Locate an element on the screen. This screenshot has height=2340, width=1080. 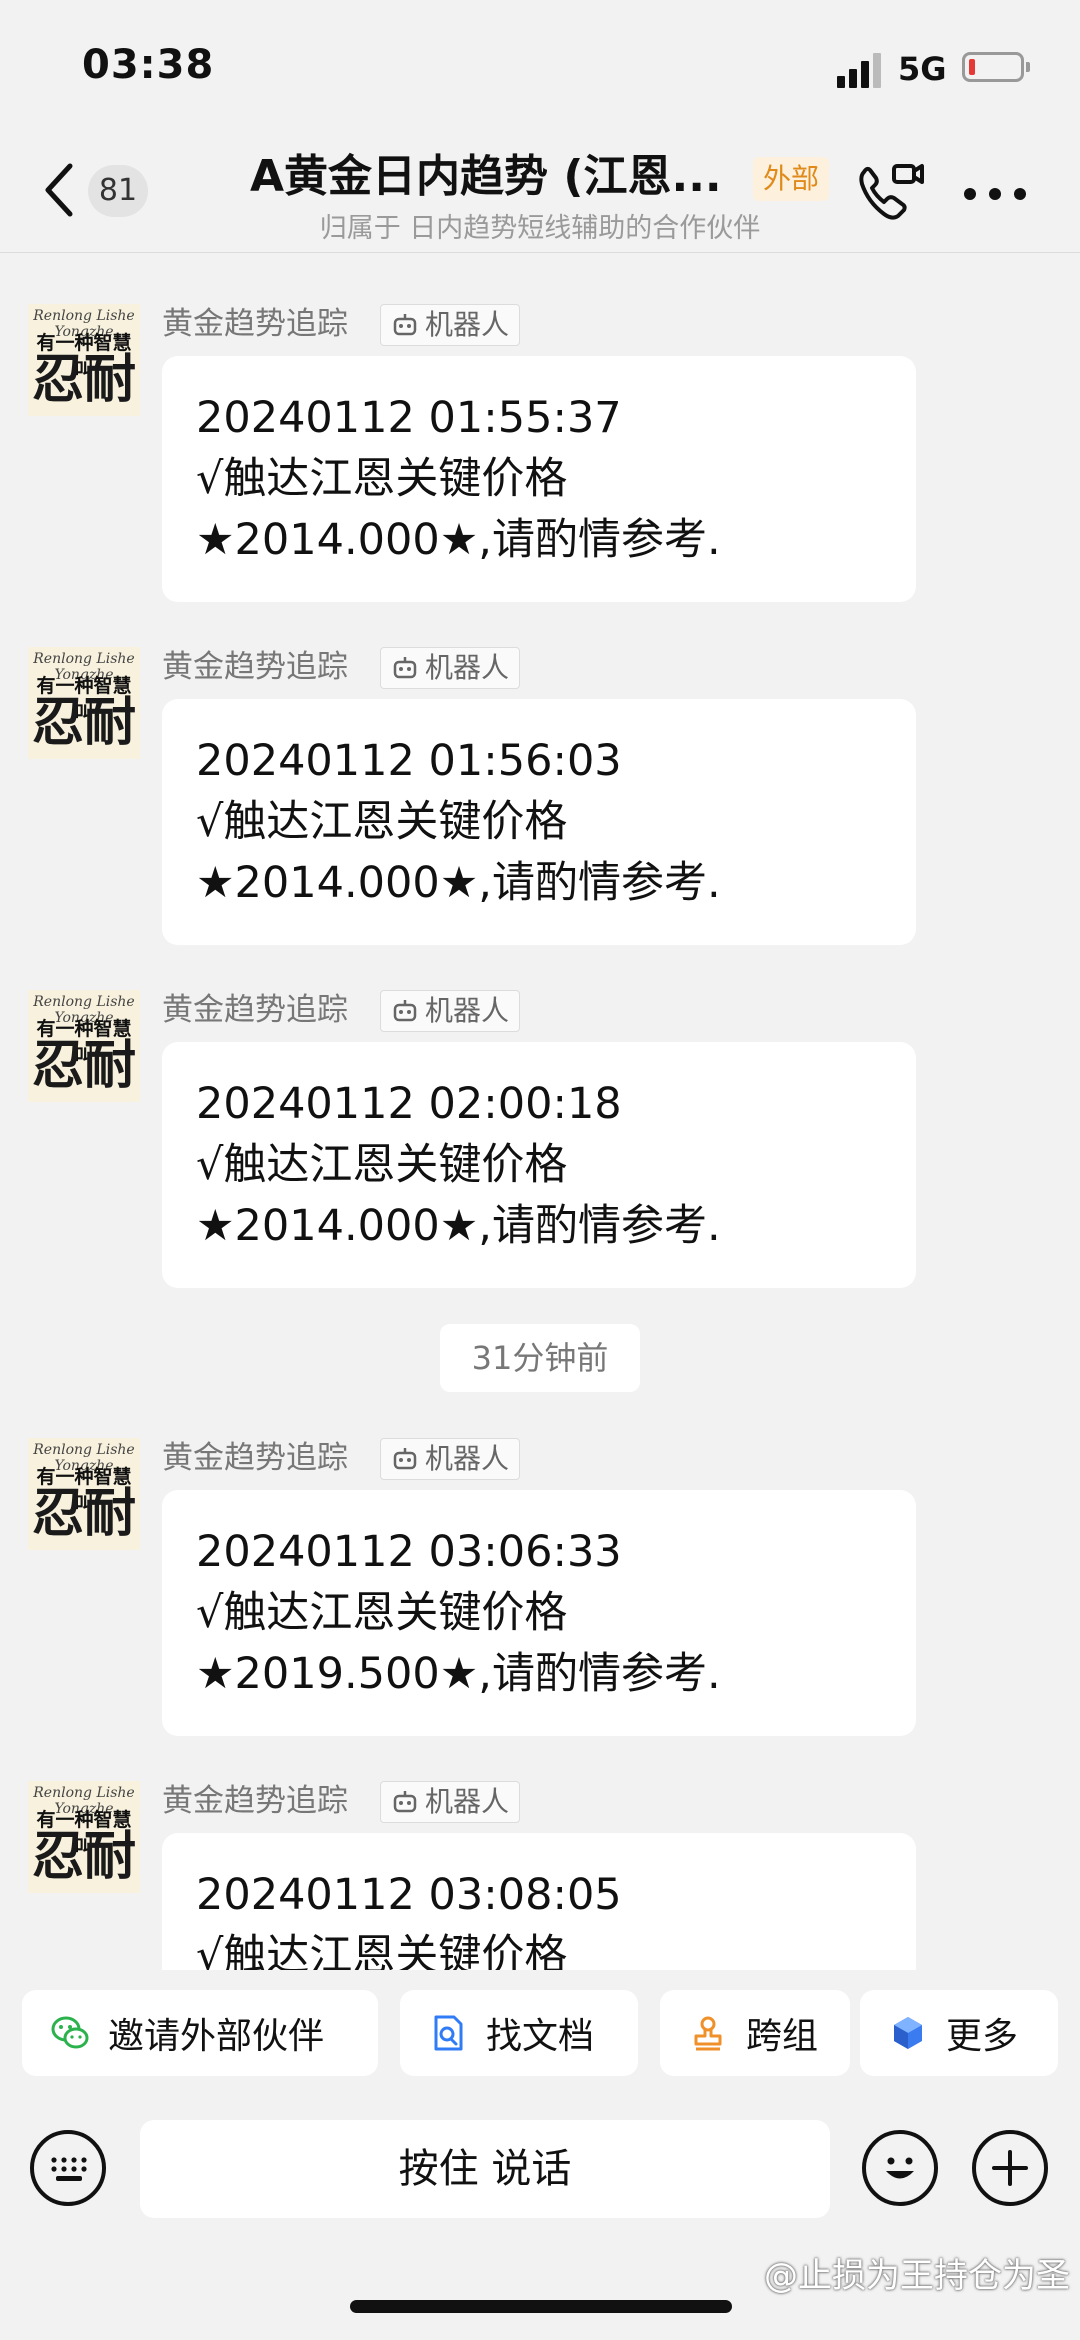
status-time: 03:38 is located at coordinates (148, 65).